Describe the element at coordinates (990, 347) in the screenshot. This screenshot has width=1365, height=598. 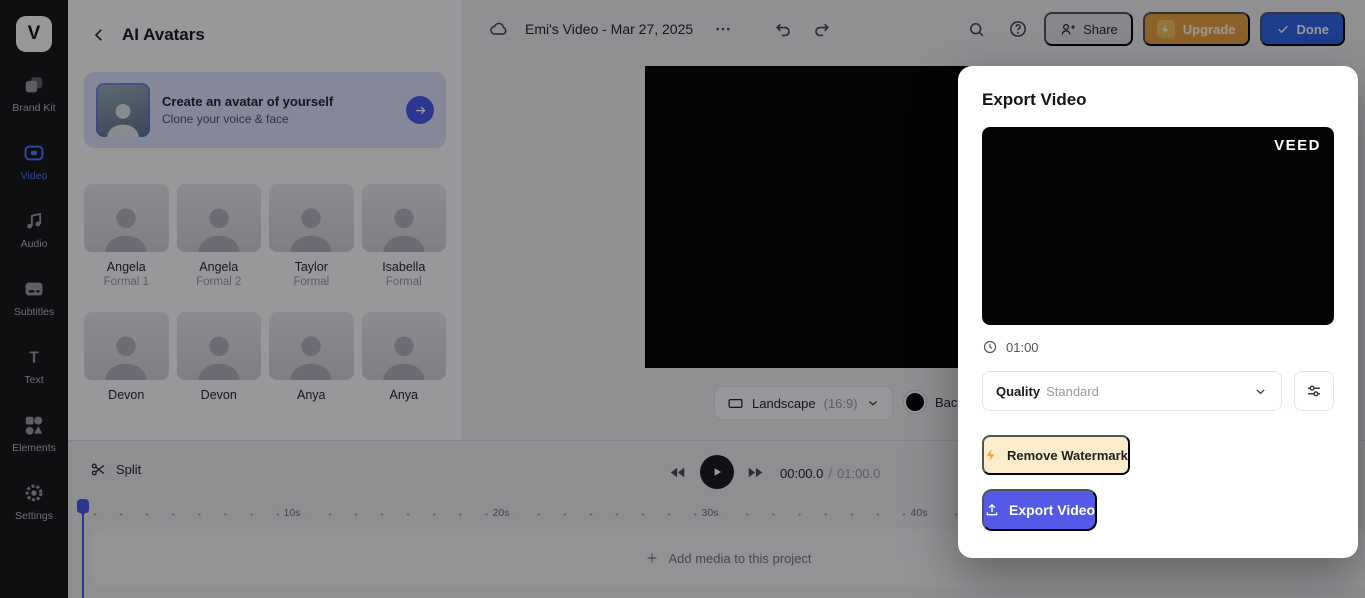
I see `clock-icon` at that location.